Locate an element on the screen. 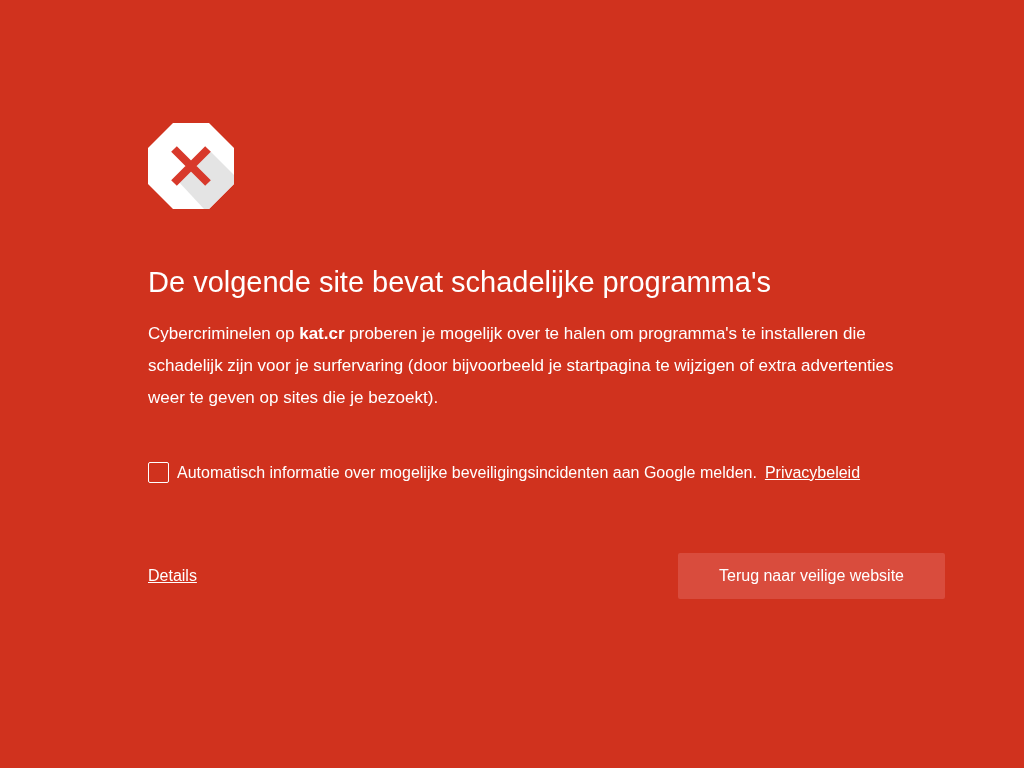  explanation-text: Cybercriminelen op kat.cr proberen je mogelijk over te halen om programma's te installeren die schadelijk zijn voor je surfervaring (door bijvoorbeeld je startpagina te wijzigen of extra advertenties weer te geven op sites die je bezoekt). is located at coordinates (521, 365).